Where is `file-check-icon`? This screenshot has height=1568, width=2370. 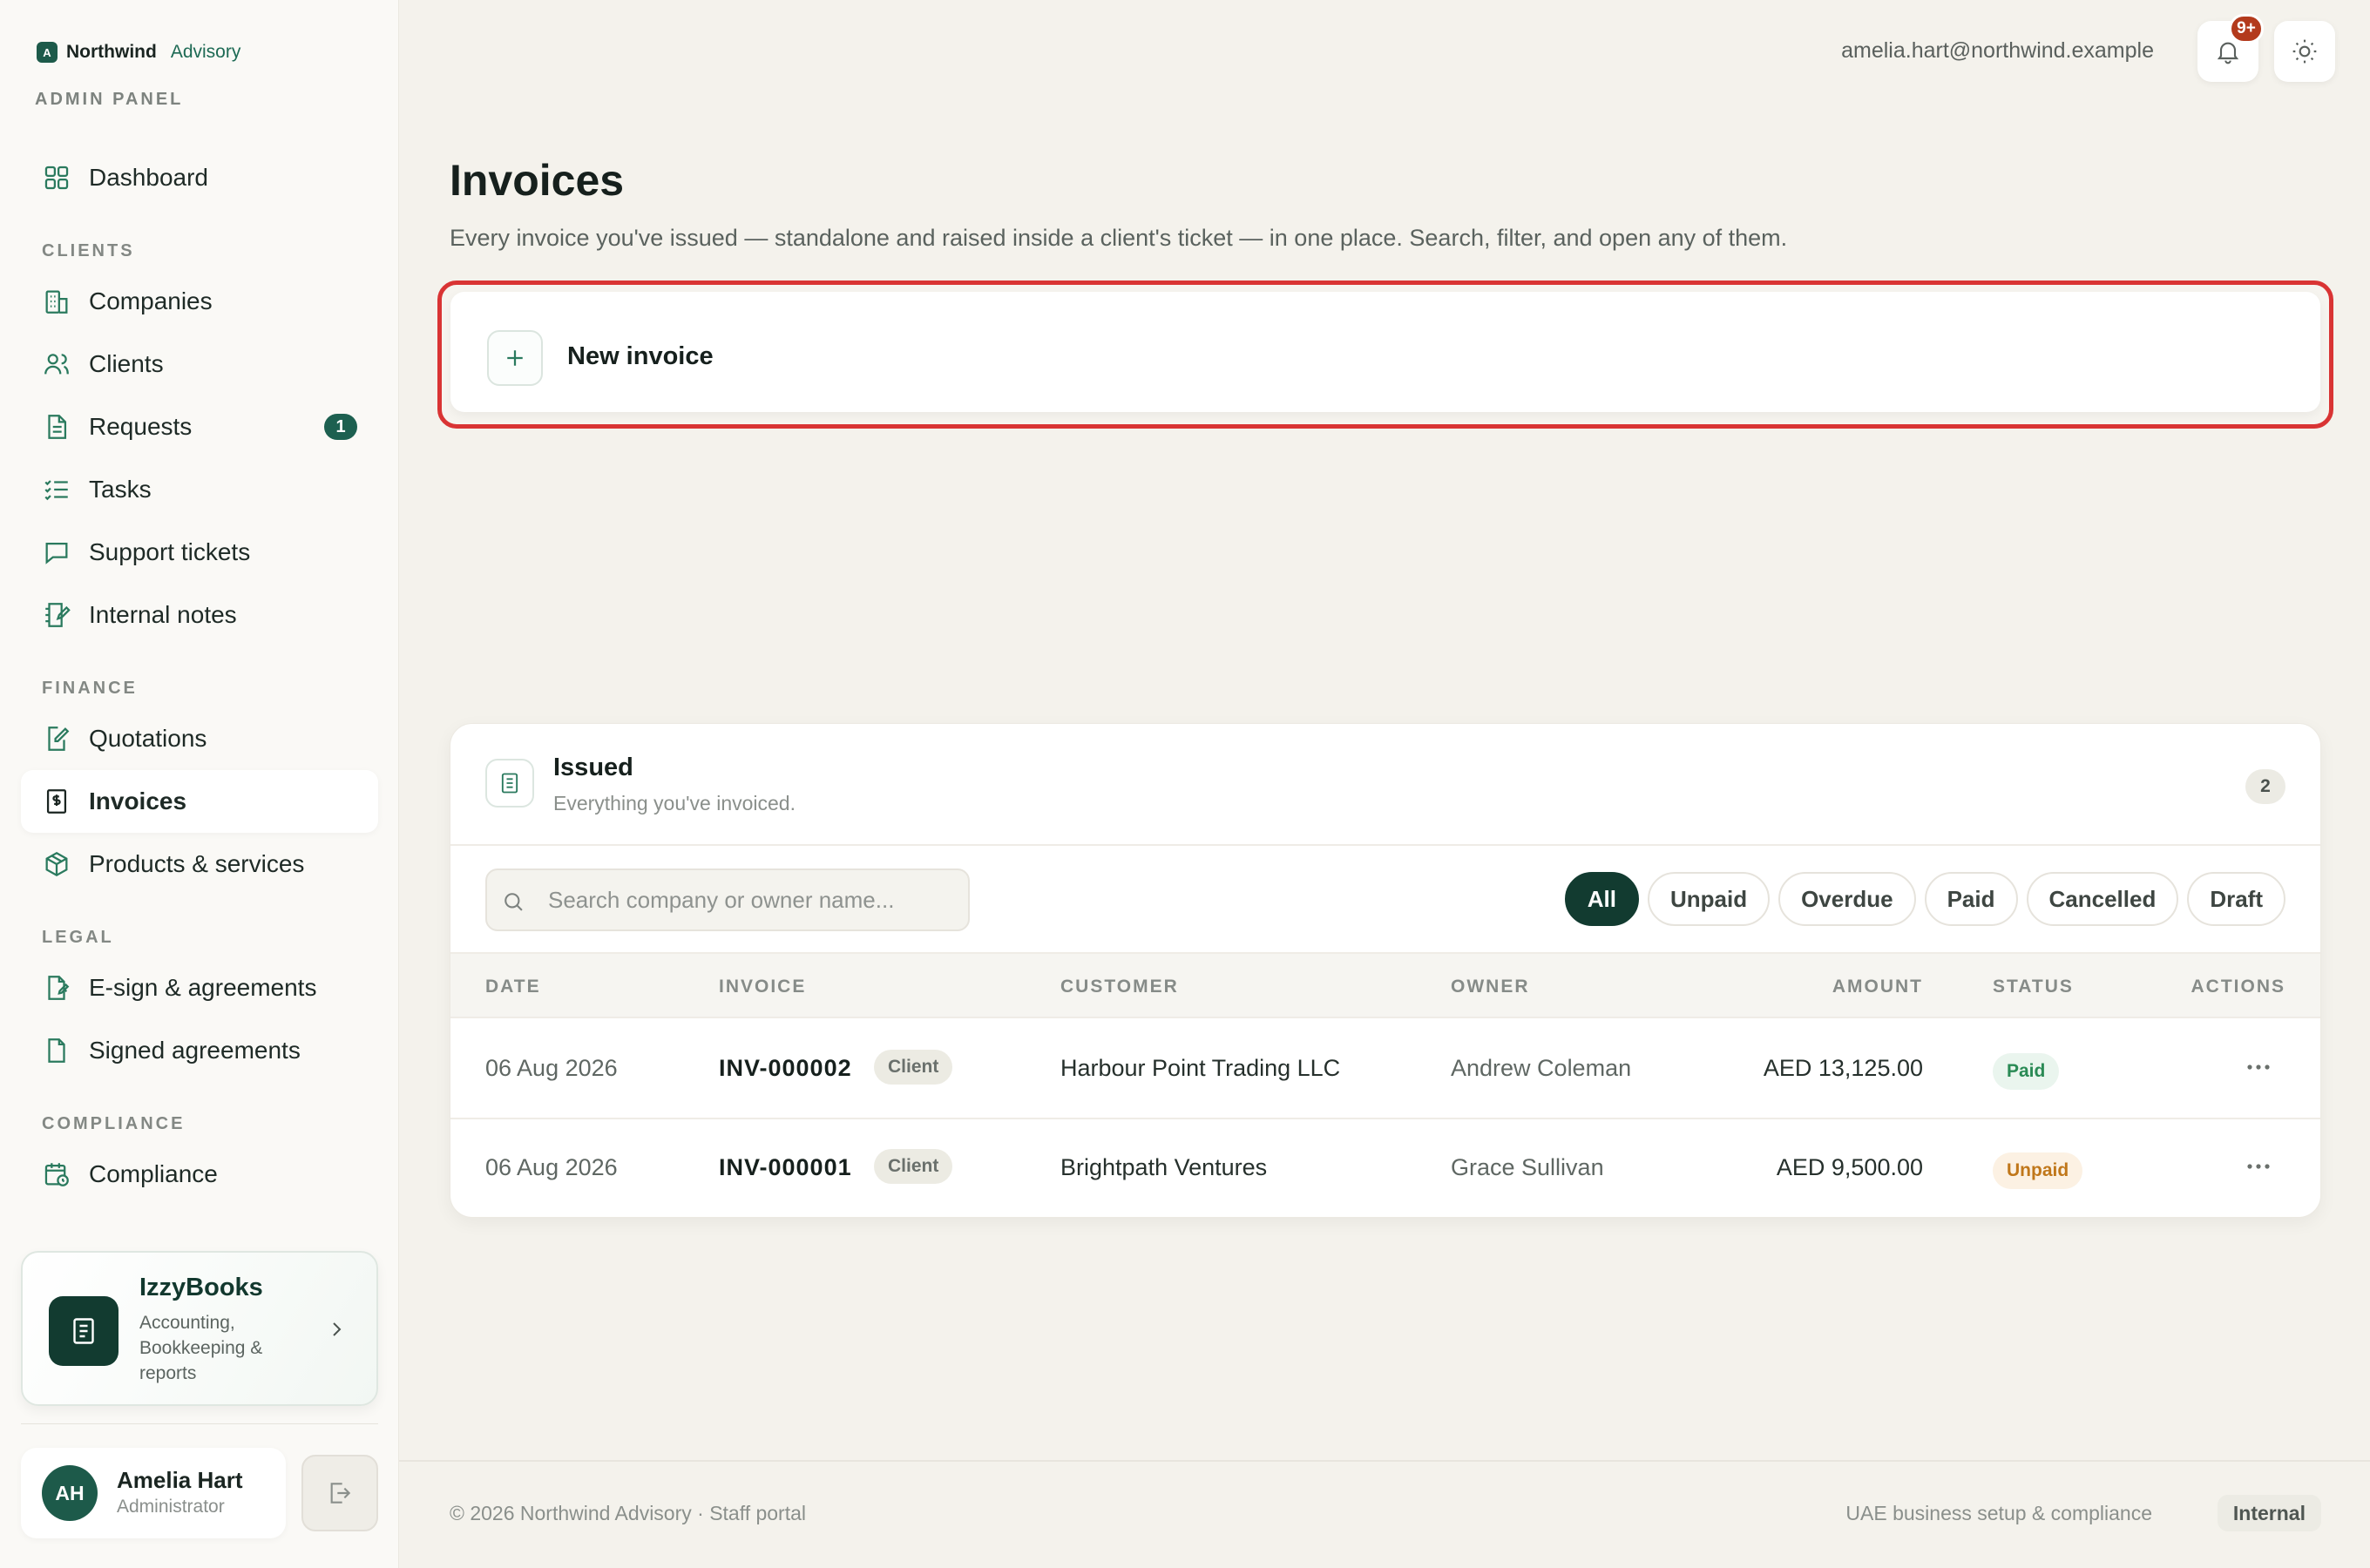 file-check-icon is located at coordinates (56, 1050).